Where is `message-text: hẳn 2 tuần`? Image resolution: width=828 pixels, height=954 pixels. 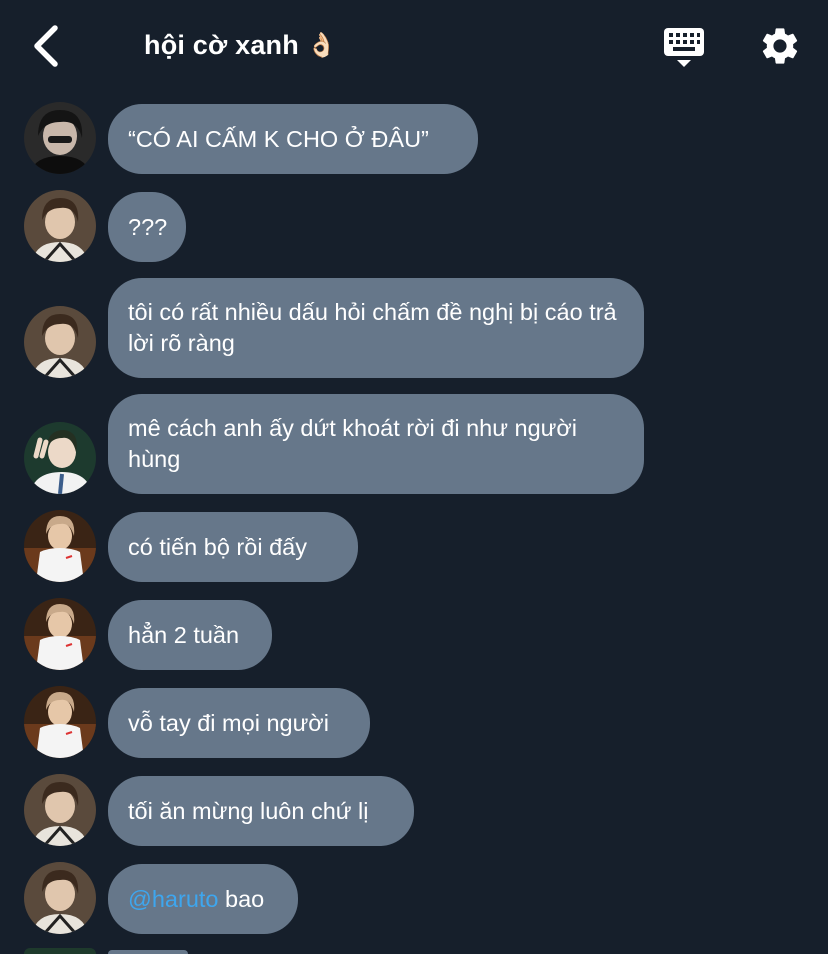
message-text: hẳn 2 tuần is located at coordinates (184, 634).